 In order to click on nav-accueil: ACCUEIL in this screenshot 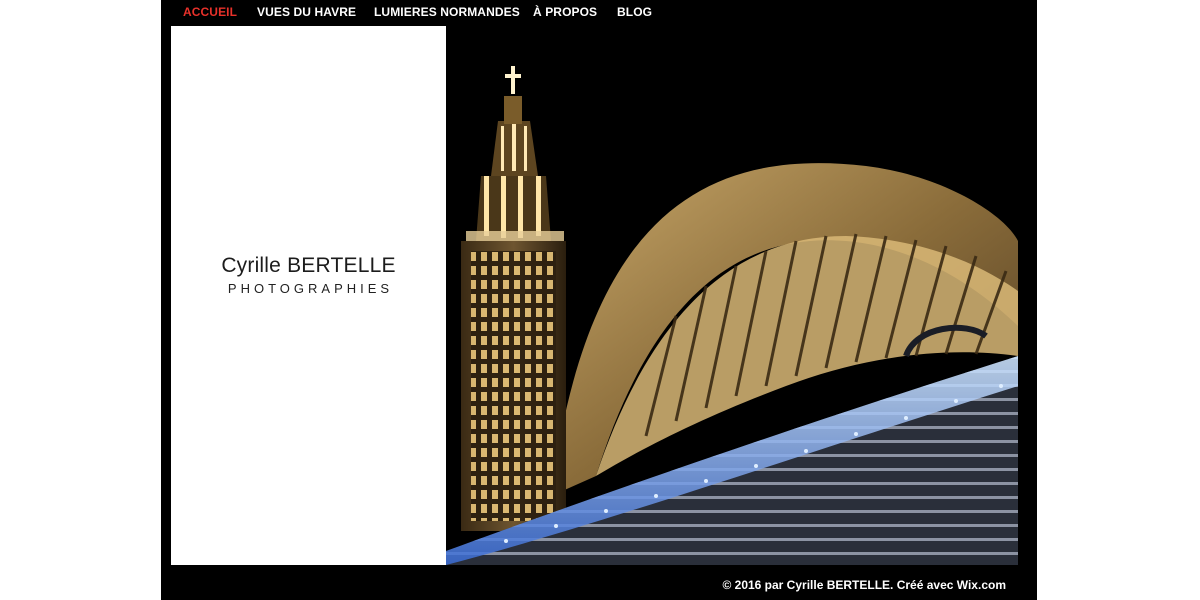, I will do `click(210, 12)`.